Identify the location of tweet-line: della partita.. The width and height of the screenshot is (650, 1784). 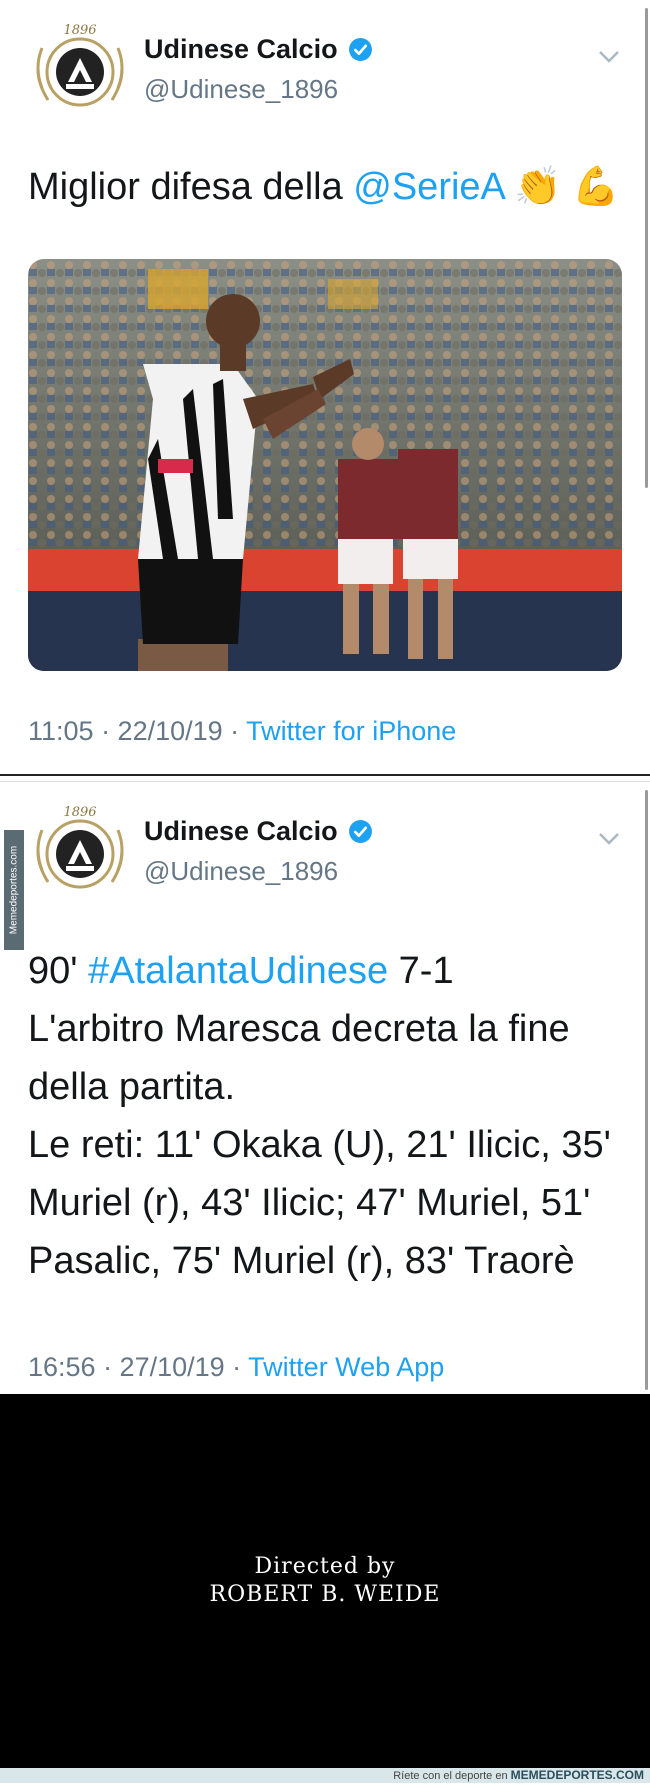
(132, 1087).